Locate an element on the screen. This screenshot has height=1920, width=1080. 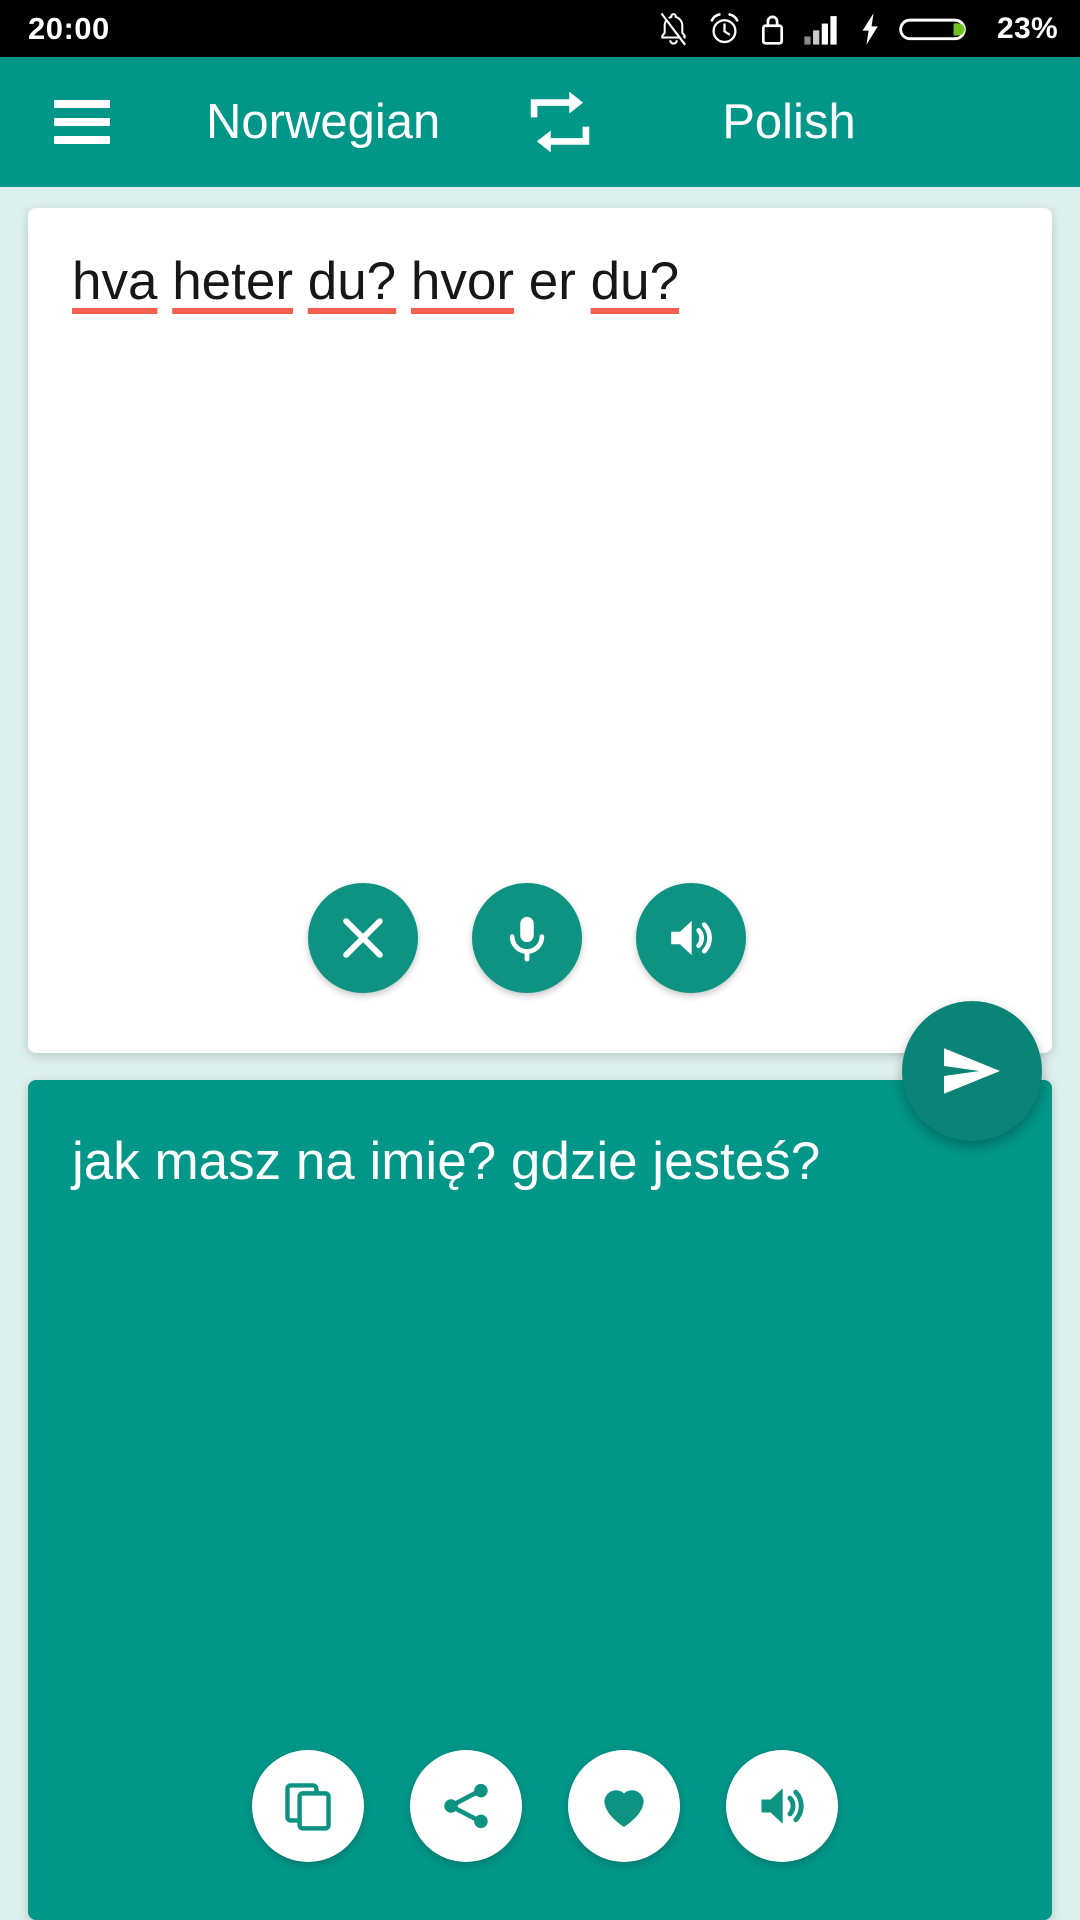
copy-icon is located at coordinates (308, 1807).